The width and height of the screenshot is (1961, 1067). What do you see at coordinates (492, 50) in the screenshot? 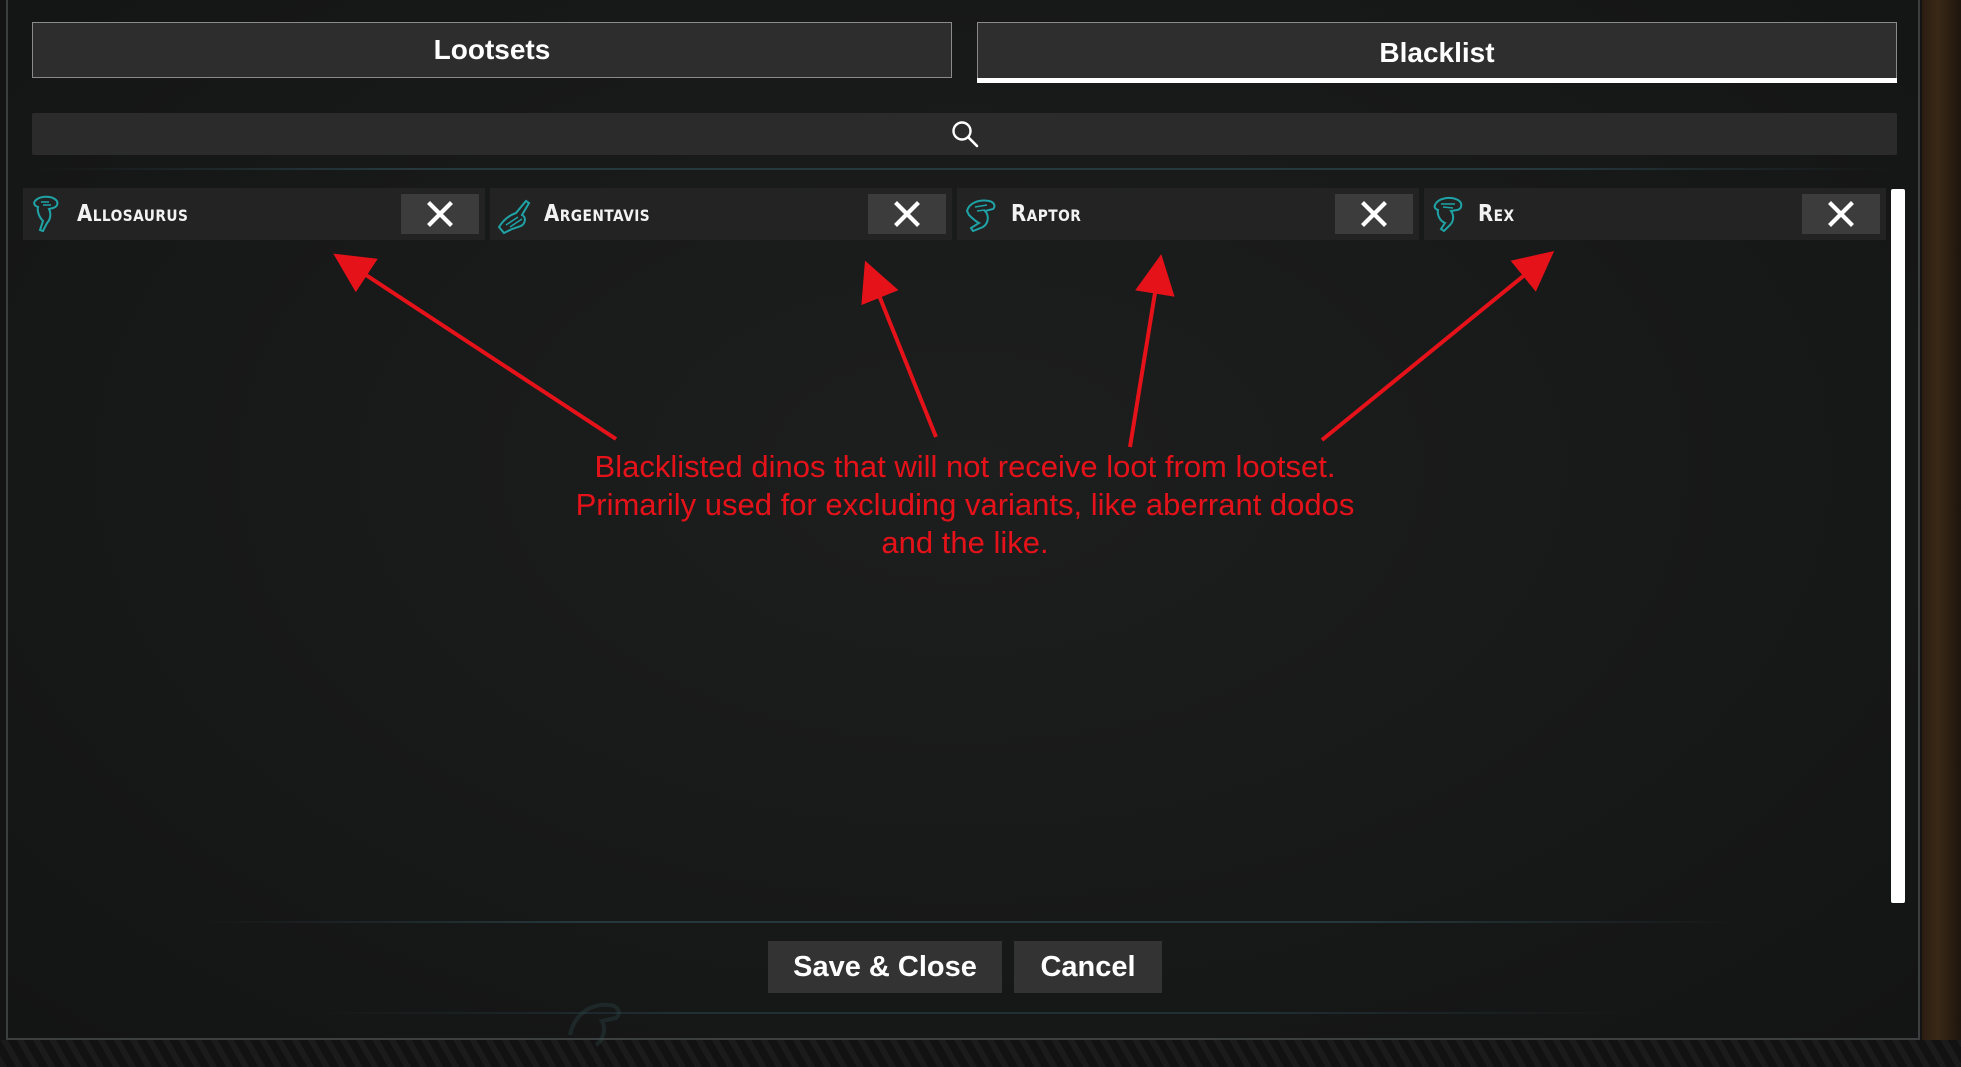
I see `tab-lootsets: Lootsets` at bounding box center [492, 50].